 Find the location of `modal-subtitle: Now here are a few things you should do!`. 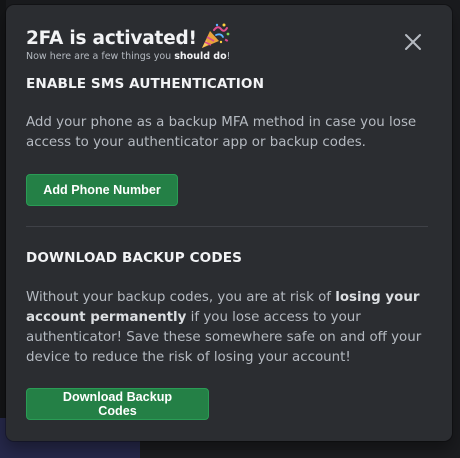

modal-subtitle: Now here are a few things you should do! is located at coordinates (128, 57).